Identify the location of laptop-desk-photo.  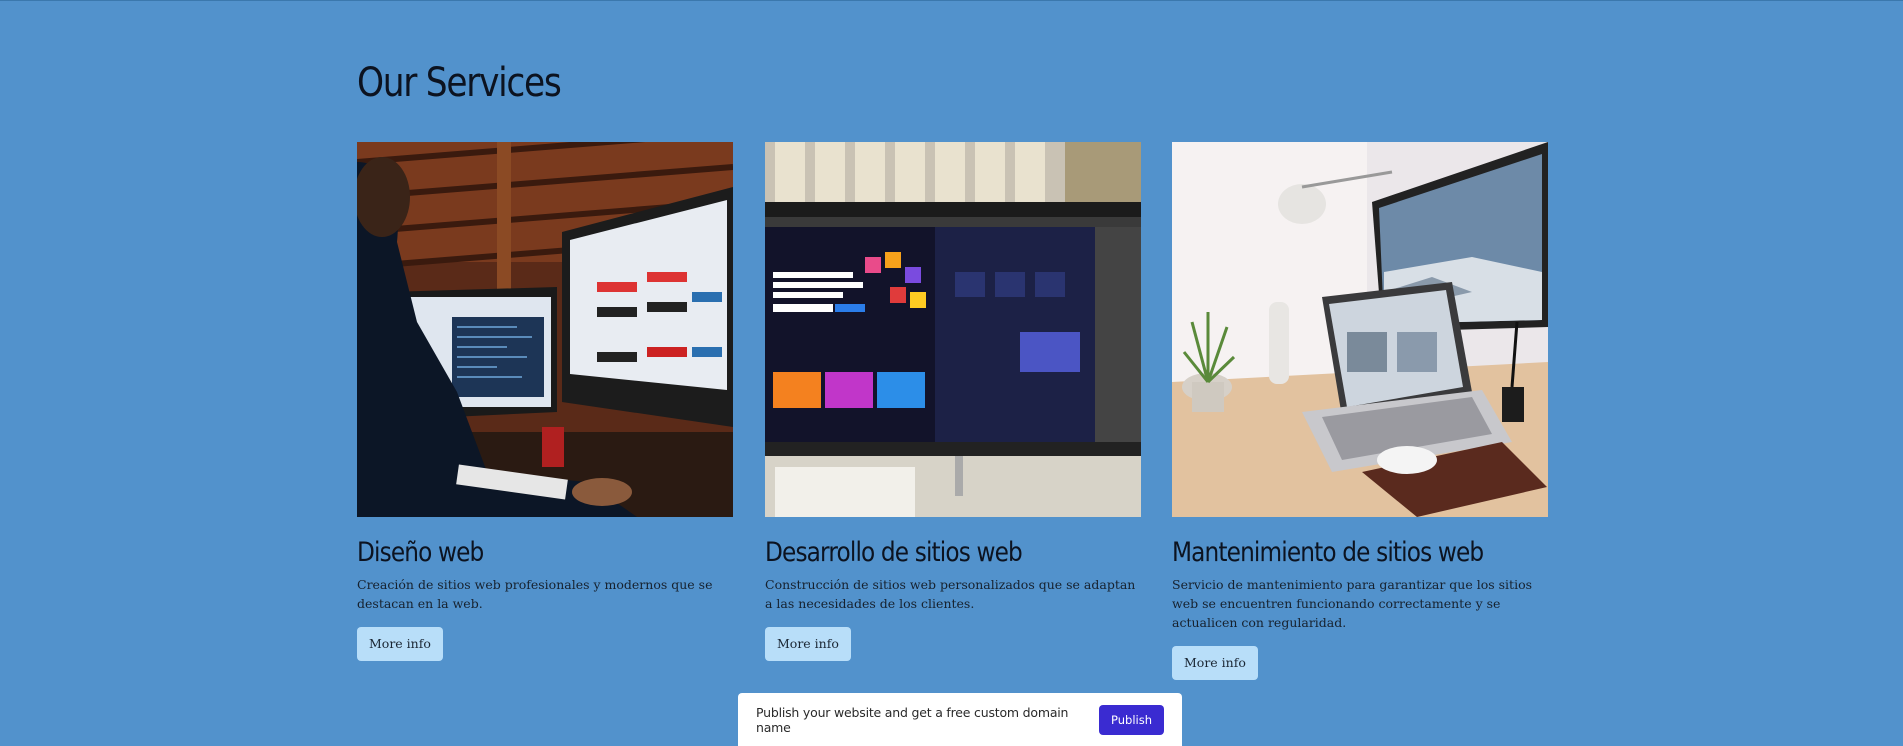
(1360, 329).